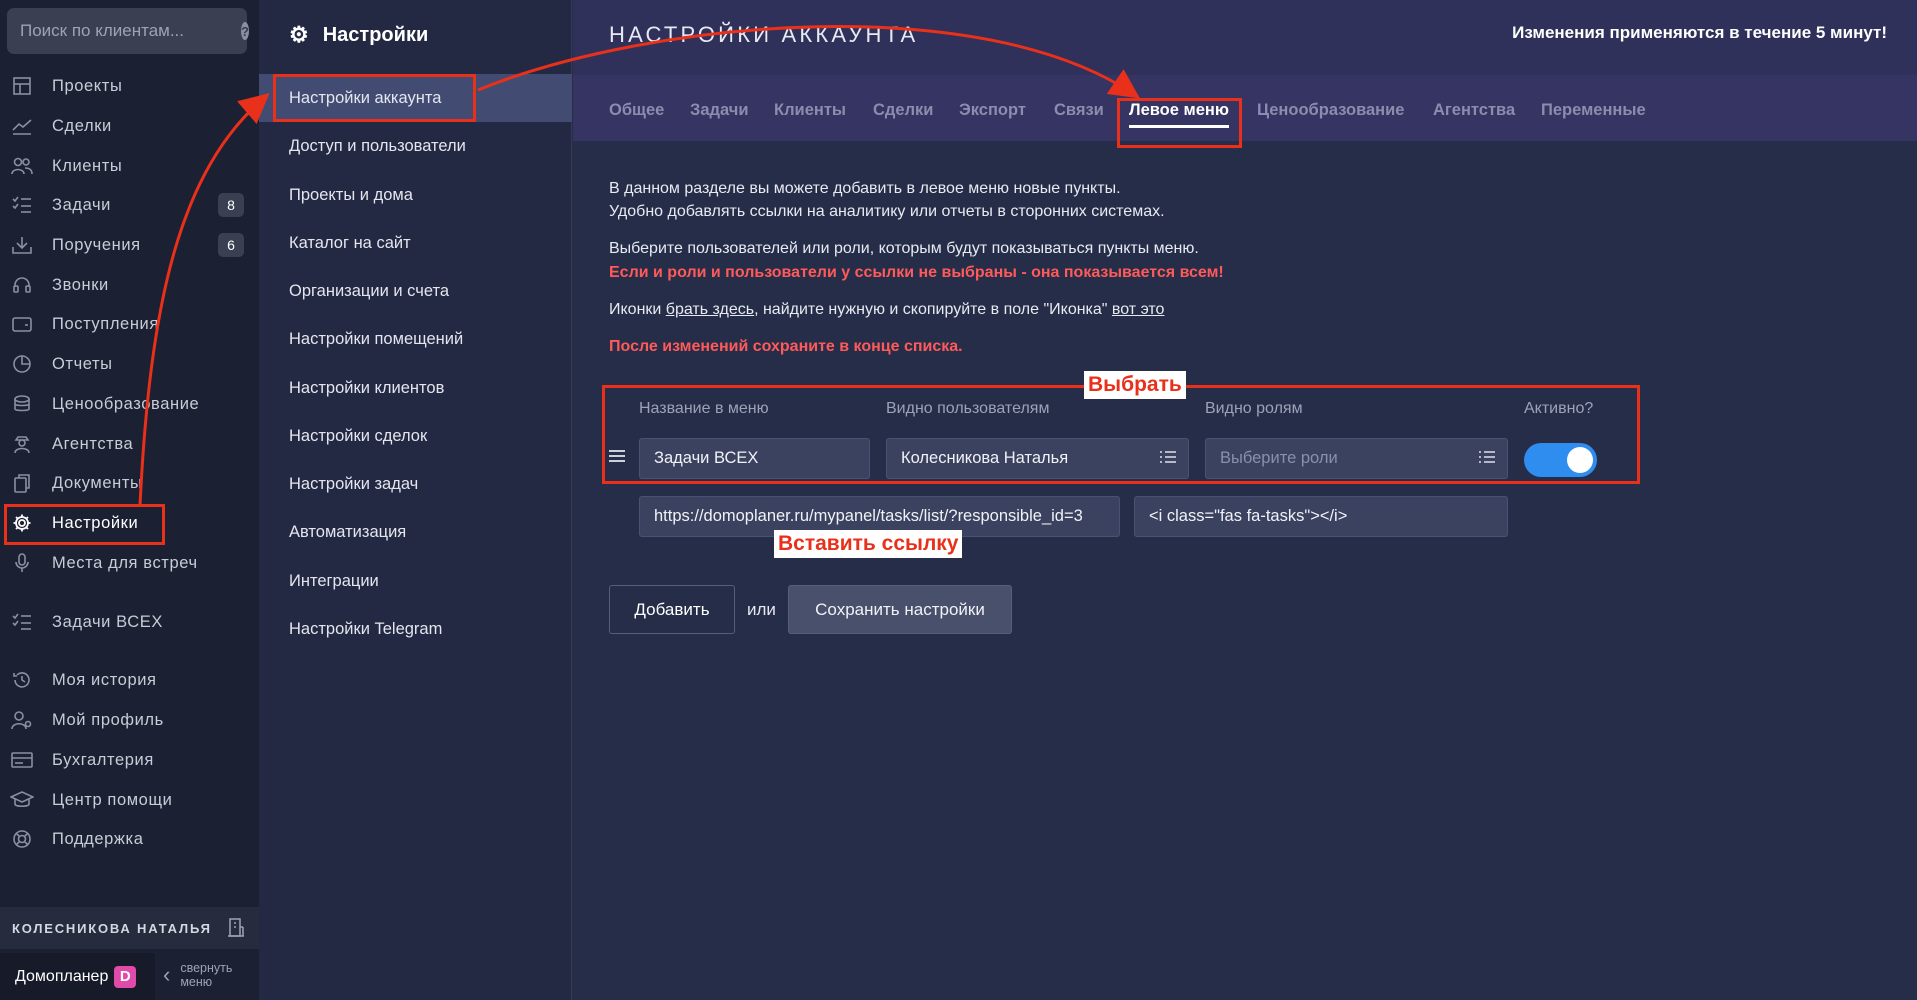  I want to click on settings-item-account: Настройки аккаунта, so click(415, 98).